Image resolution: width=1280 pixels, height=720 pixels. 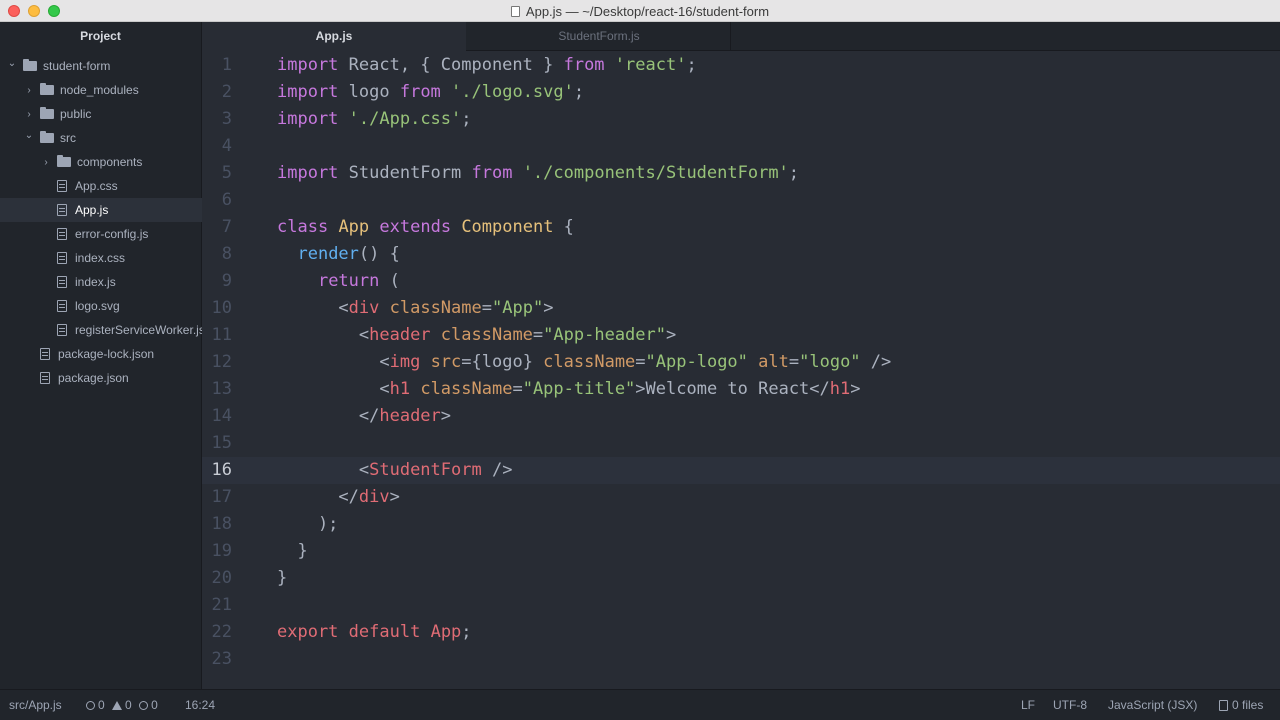 I want to click on code-token: React, { Component }, so click(x=451, y=65).